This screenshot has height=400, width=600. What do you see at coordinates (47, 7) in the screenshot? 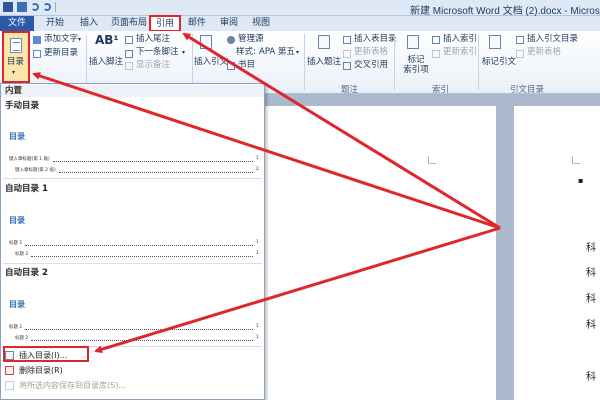
I see `redo-icon` at bounding box center [47, 7].